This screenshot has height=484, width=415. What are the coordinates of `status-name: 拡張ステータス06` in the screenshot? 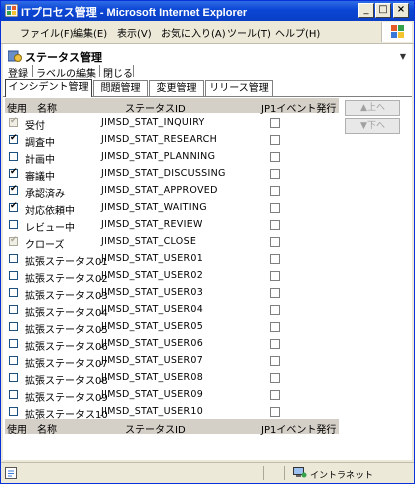 It's located at (66, 347).